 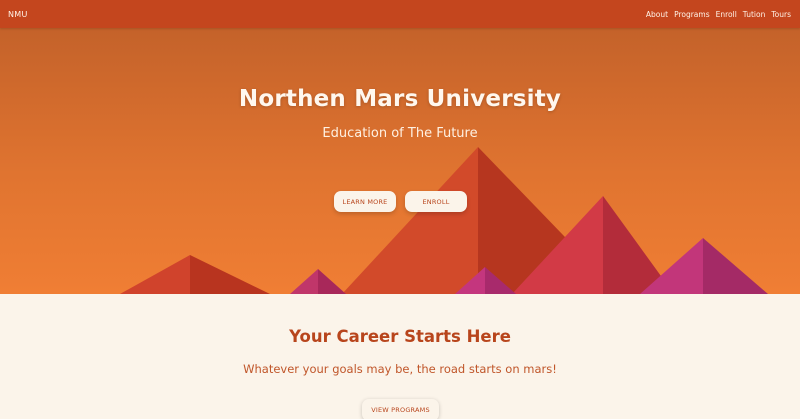 I want to click on mountain-pink-small-face, so click(x=304, y=281).